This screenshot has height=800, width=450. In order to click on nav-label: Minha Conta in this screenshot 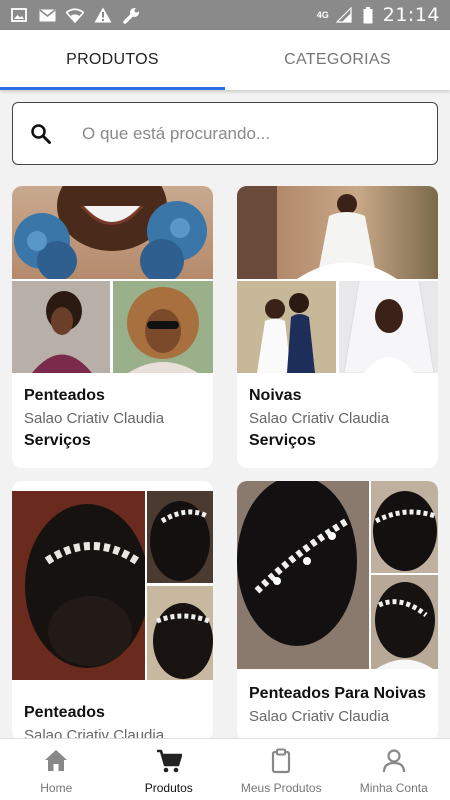, I will do `click(393, 788)`.